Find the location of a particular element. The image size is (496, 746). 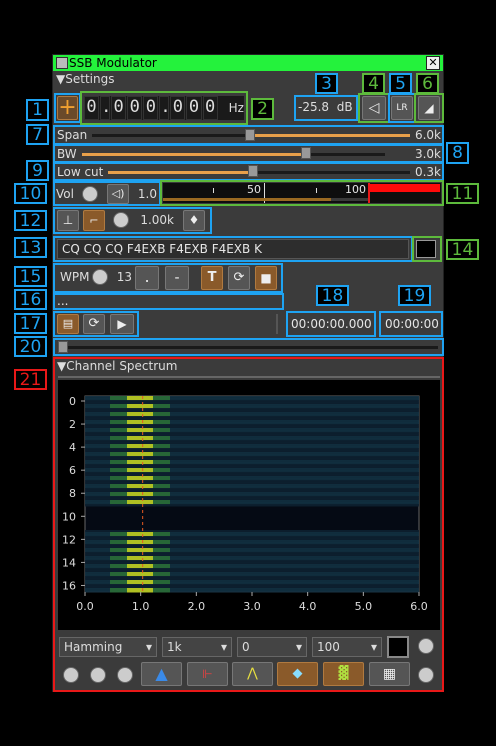

file-seek-track is located at coordinates (248, 347).